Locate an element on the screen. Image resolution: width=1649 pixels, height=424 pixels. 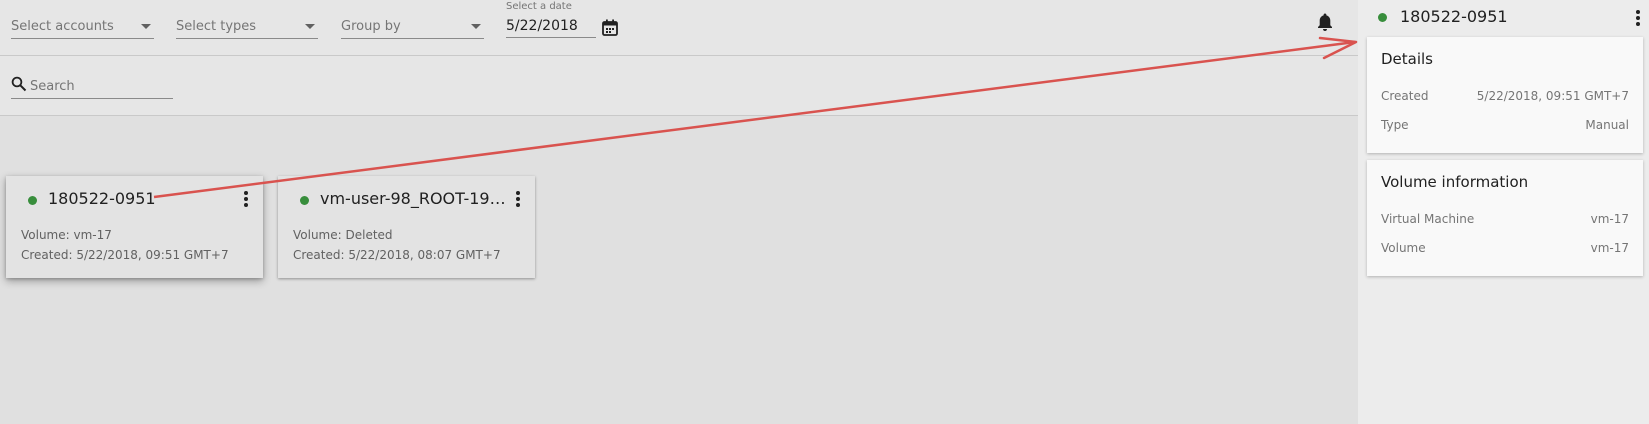
details-heading: Details is located at coordinates (1407, 59).